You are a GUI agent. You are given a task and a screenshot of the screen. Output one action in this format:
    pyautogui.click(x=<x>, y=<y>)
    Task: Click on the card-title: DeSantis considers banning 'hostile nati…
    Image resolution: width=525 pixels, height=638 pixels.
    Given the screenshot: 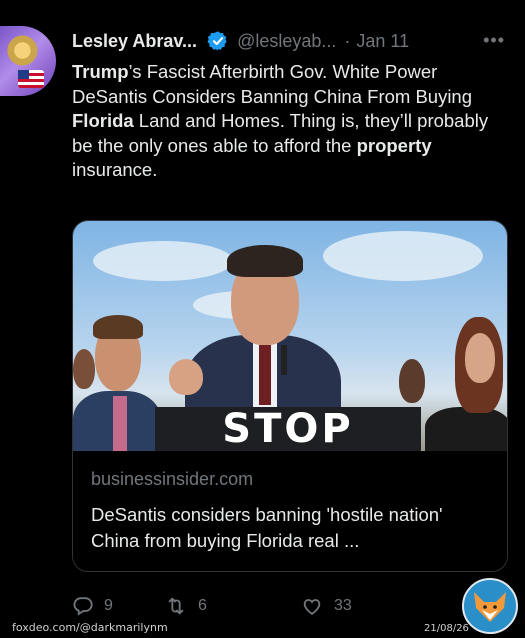 What is the action you would take?
    pyautogui.click(x=291, y=528)
    